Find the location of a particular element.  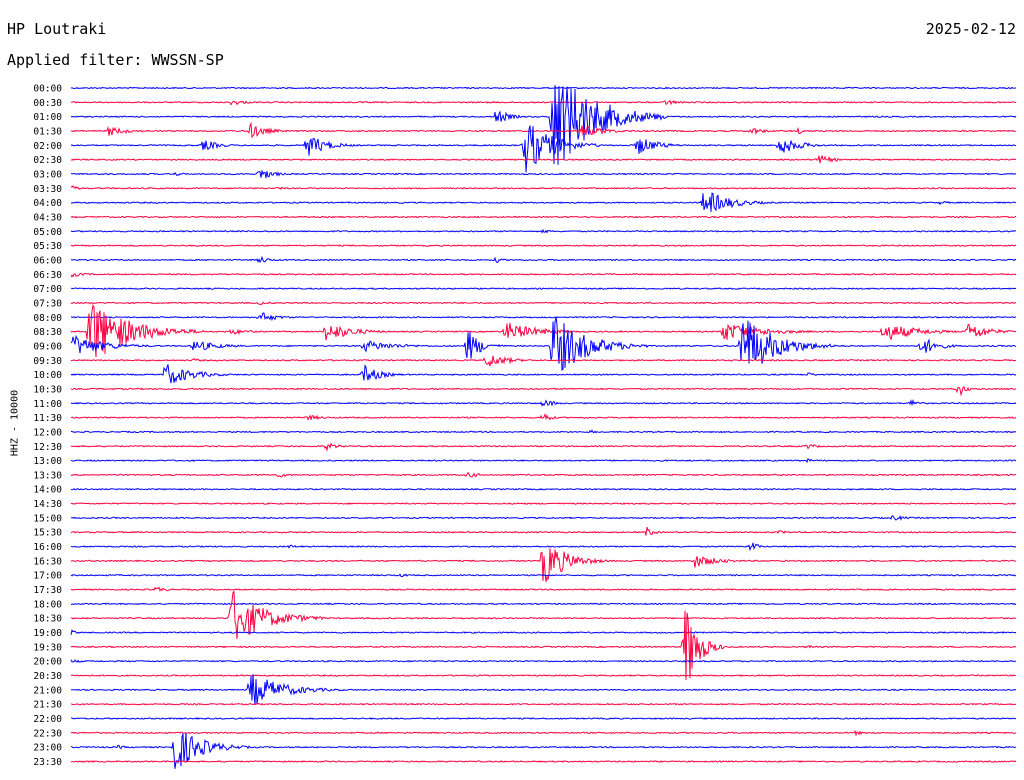

time-label: 04:30 is located at coordinates (47, 217).